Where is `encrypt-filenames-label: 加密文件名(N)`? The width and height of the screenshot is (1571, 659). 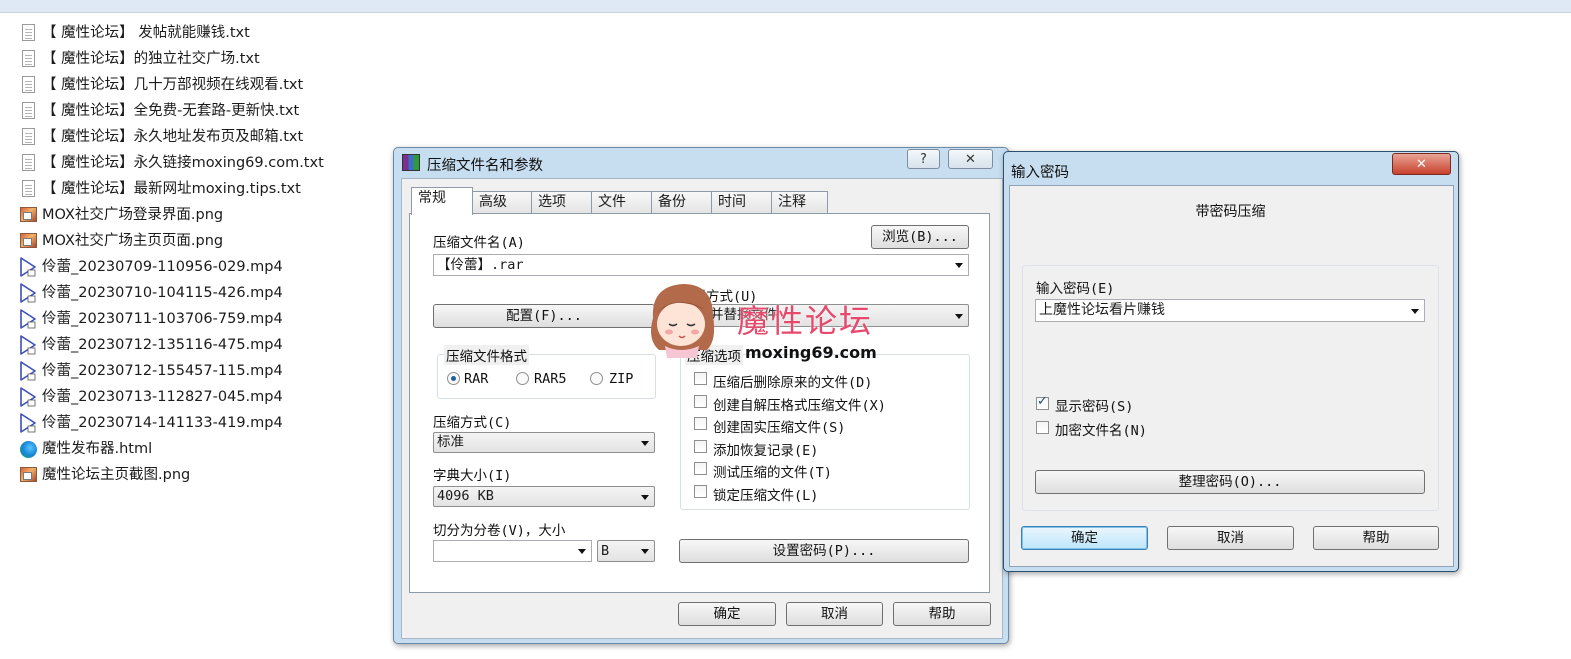
encrypt-filenames-label: 加密文件名(N) is located at coordinates (1101, 431).